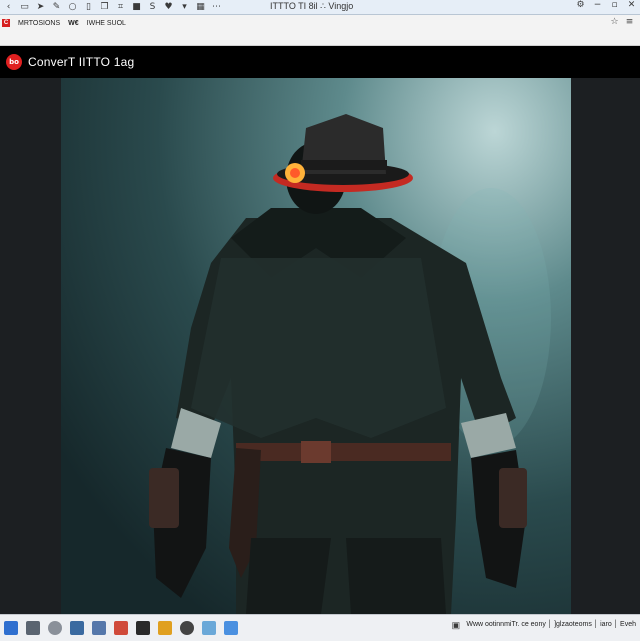 The width and height of the screenshot is (640, 641). What do you see at coordinates (77, 628) in the screenshot?
I see `search-icon` at bounding box center [77, 628].